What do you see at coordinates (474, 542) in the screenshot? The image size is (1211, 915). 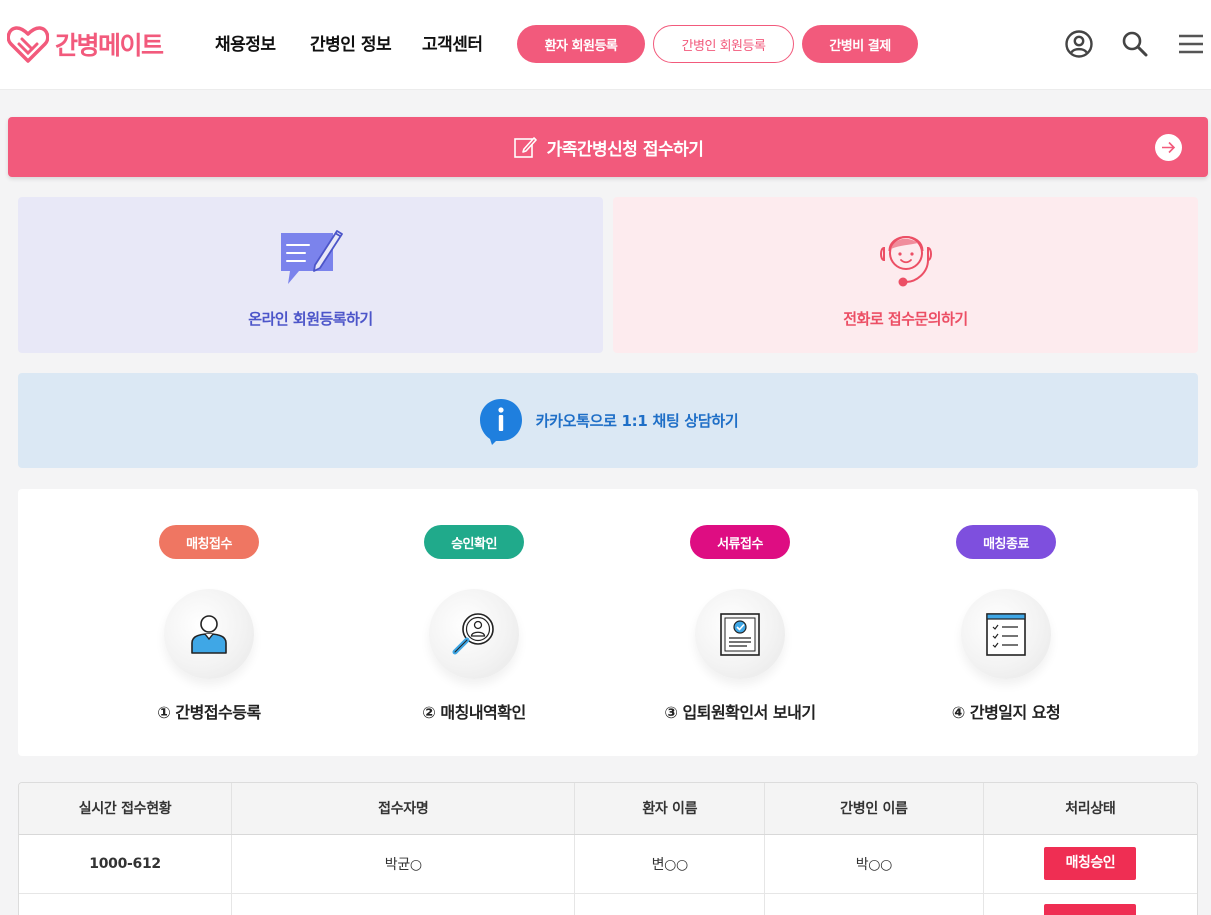 I see `step-badge: 승인확인` at bounding box center [474, 542].